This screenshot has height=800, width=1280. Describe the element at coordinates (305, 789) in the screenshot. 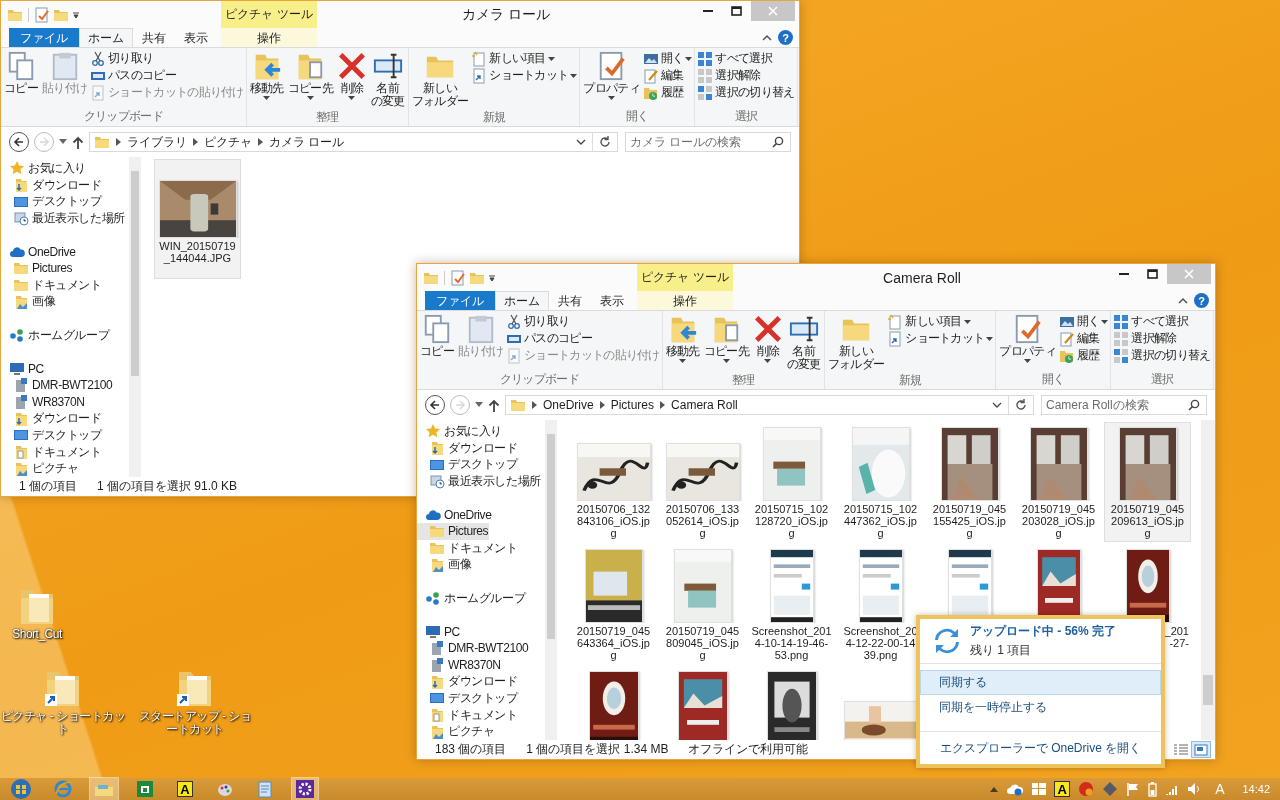

I see `taskbar-app` at that location.